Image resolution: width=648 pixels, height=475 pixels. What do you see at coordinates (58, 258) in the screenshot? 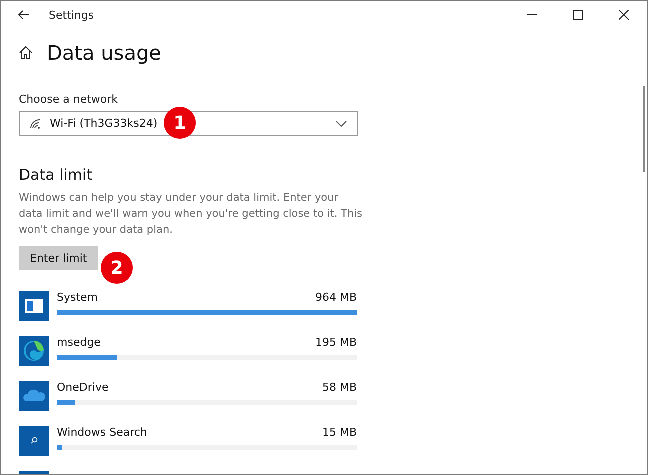
I see `enter-limit-button: Enter limit` at bounding box center [58, 258].